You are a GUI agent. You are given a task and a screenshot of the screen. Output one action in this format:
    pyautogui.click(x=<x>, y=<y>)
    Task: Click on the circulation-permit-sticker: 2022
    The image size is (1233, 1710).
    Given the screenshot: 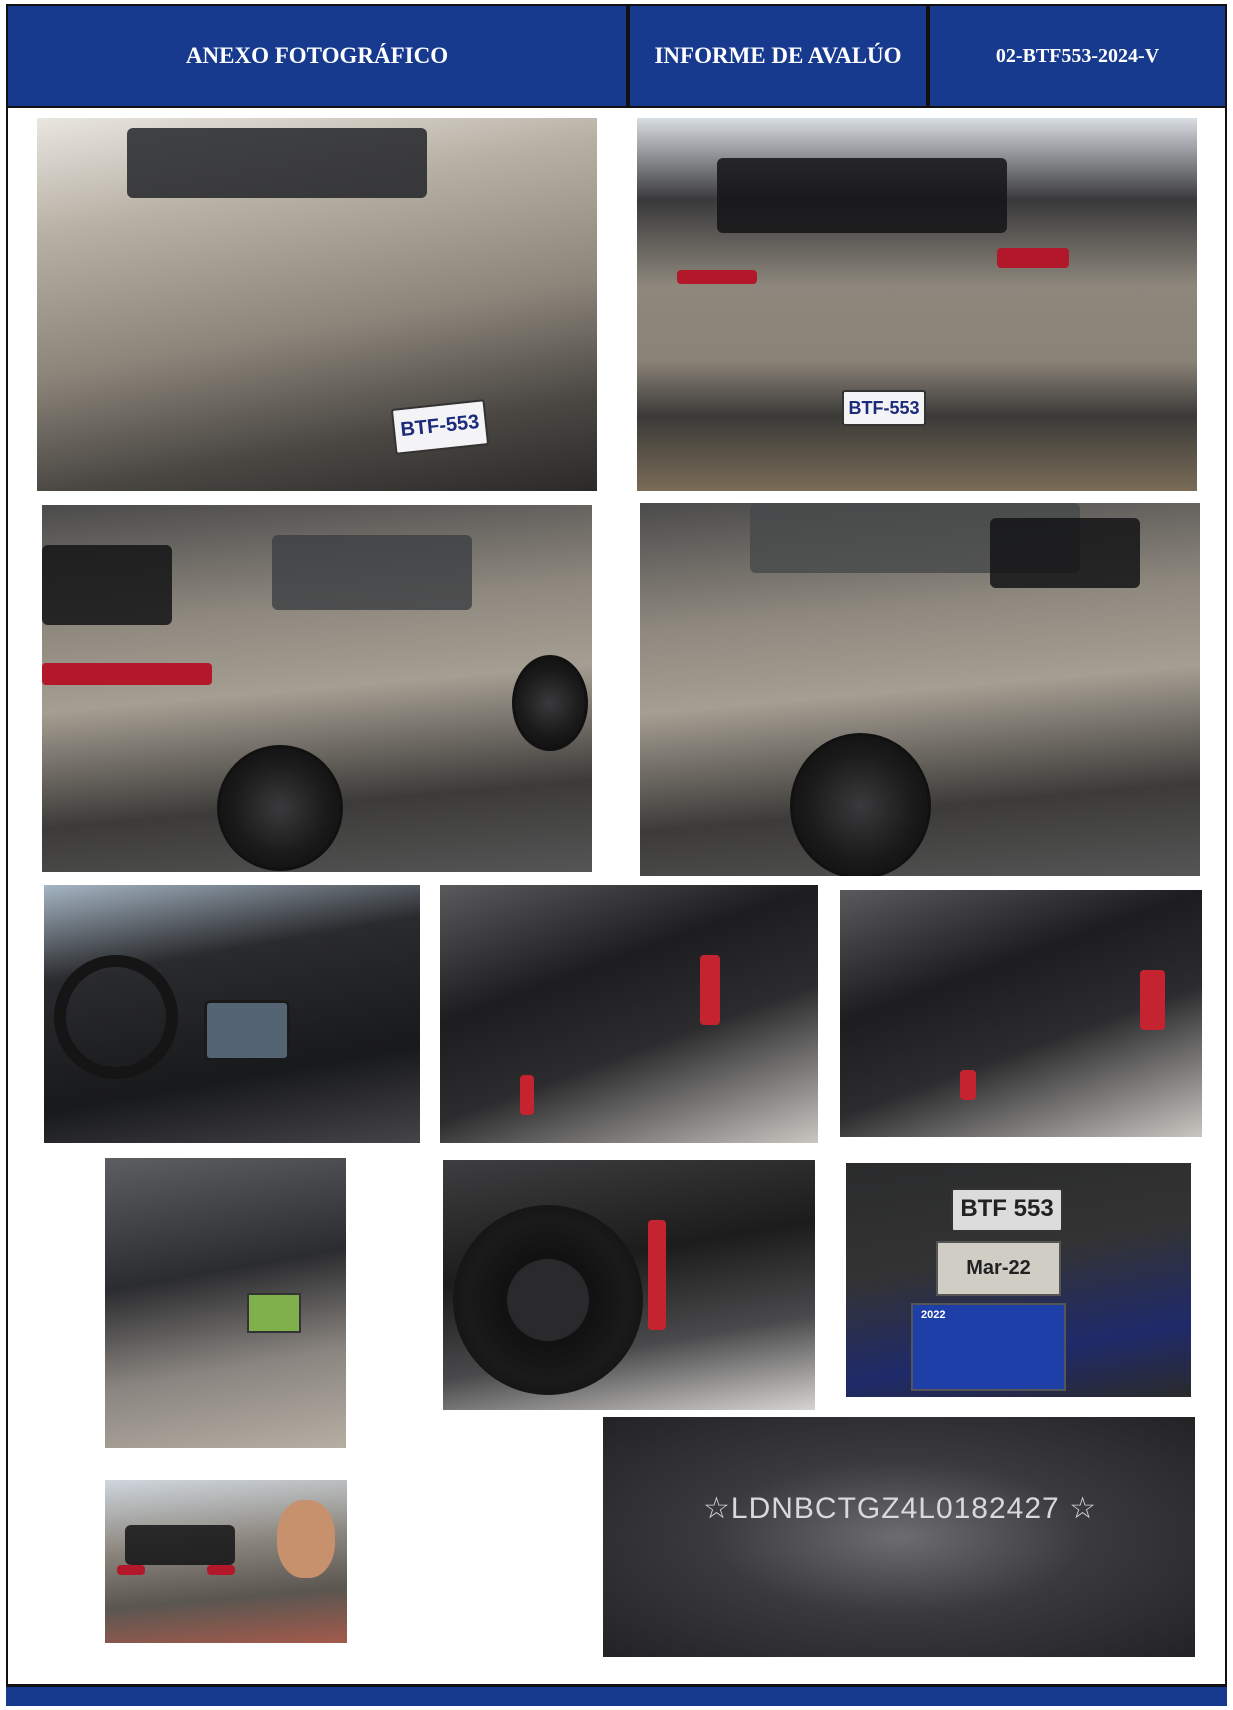 What is the action you would take?
    pyautogui.click(x=988, y=1347)
    